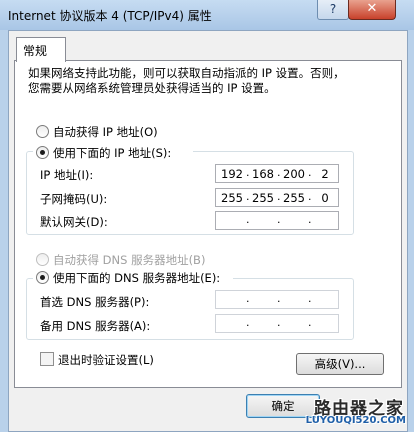  What do you see at coordinates (348, 412) in the screenshot?
I see `watermark-logo: 路由器之家 LUYOUQI520.COM` at bounding box center [348, 412].